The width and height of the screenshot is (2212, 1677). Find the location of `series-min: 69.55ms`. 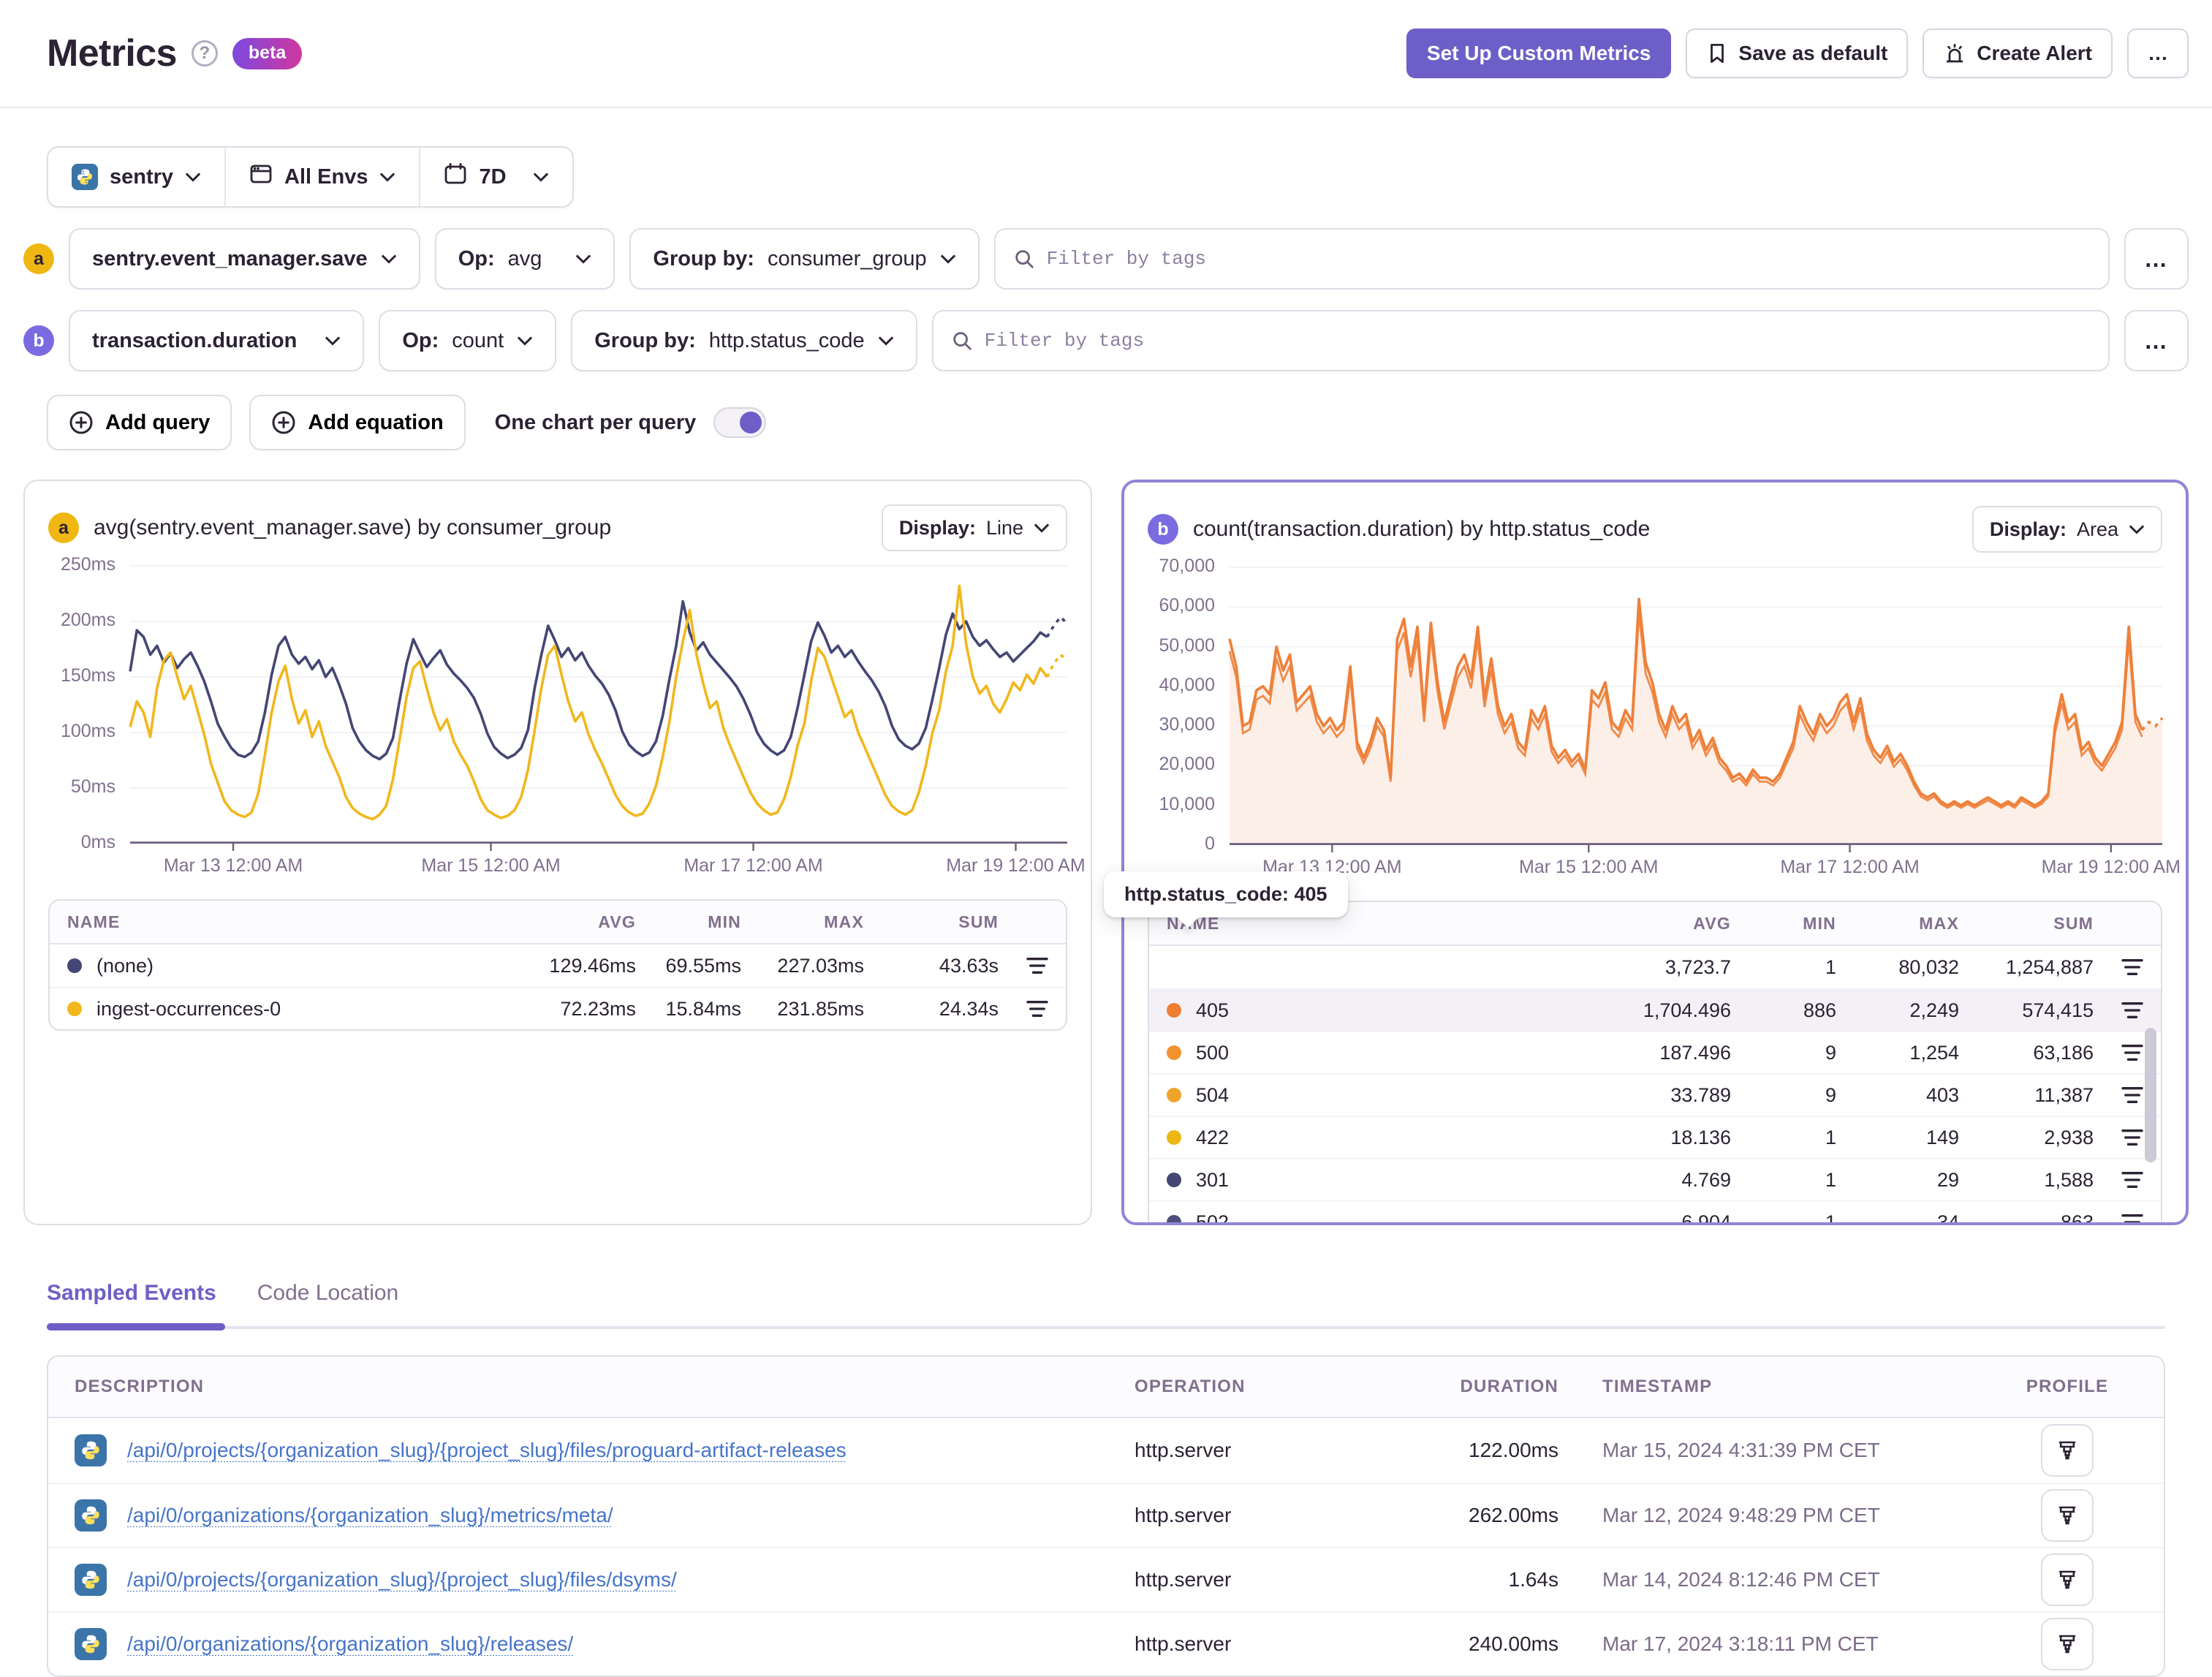

series-min: 69.55ms is located at coordinates (703, 966).